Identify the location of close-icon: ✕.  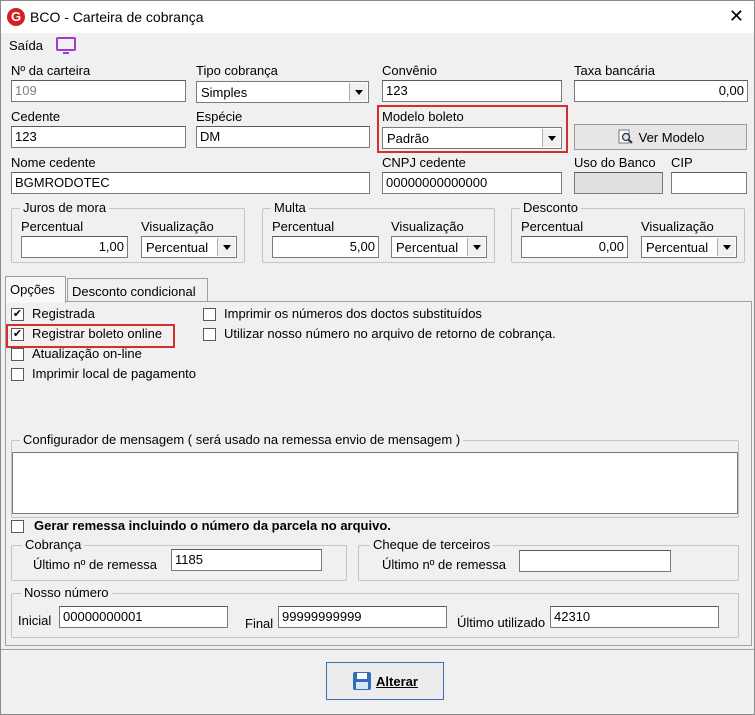
(736, 16).